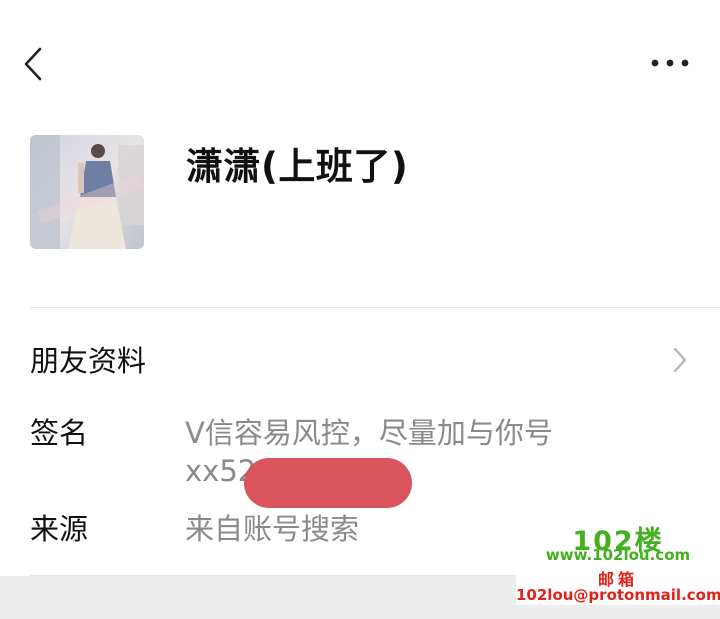 Image resolution: width=720 pixels, height=619 pixels. Describe the element at coordinates (88, 361) in the screenshot. I see `friend-info-label: 朋友资料` at that location.